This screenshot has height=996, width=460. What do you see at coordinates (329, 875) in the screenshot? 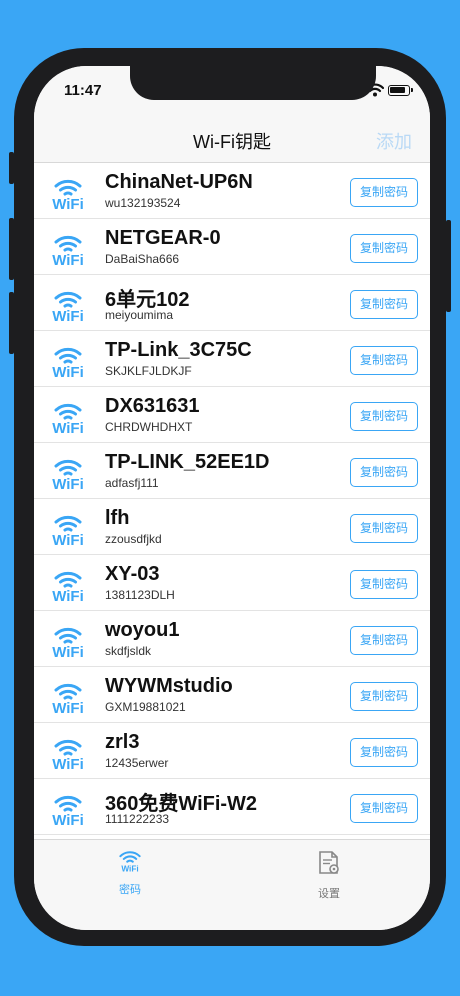
I see `tab-settings: 设置` at bounding box center [329, 875].